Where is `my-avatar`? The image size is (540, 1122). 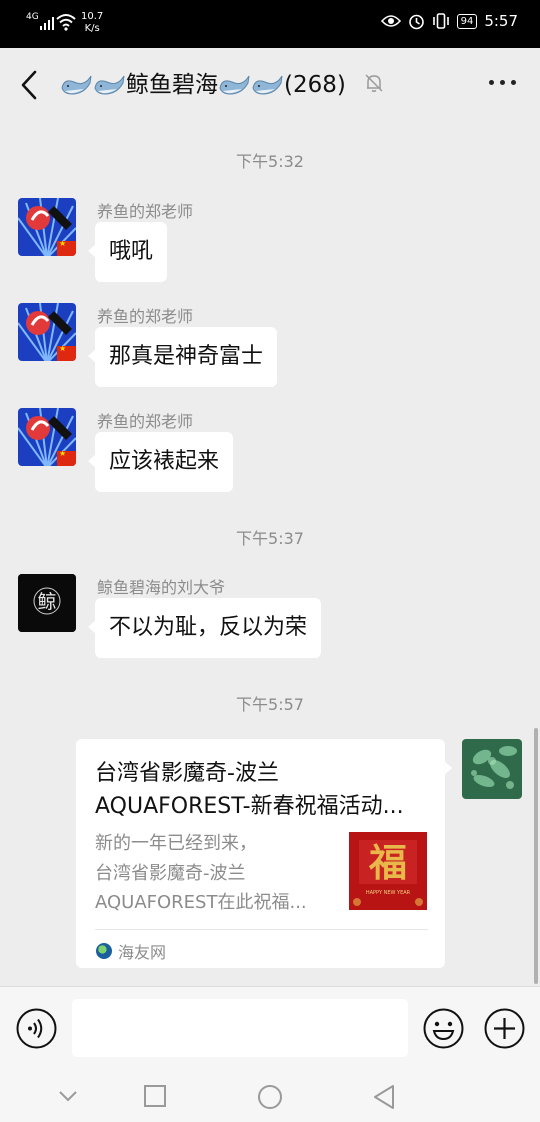
my-avatar is located at coordinates (492, 769).